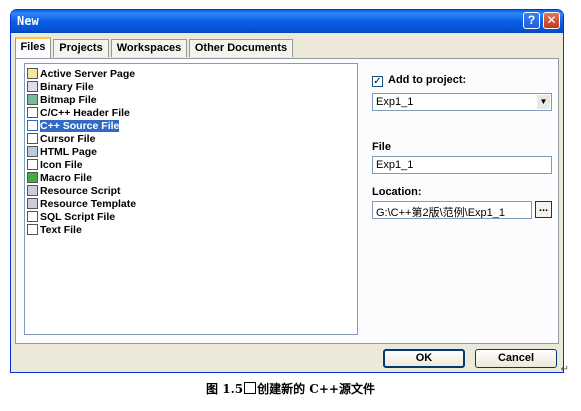 The image size is (581, 411). What do you see at coordinates (62, 152) in the screenshot?
I see `list-item: HTML Page` at bounding box center [62, 152].